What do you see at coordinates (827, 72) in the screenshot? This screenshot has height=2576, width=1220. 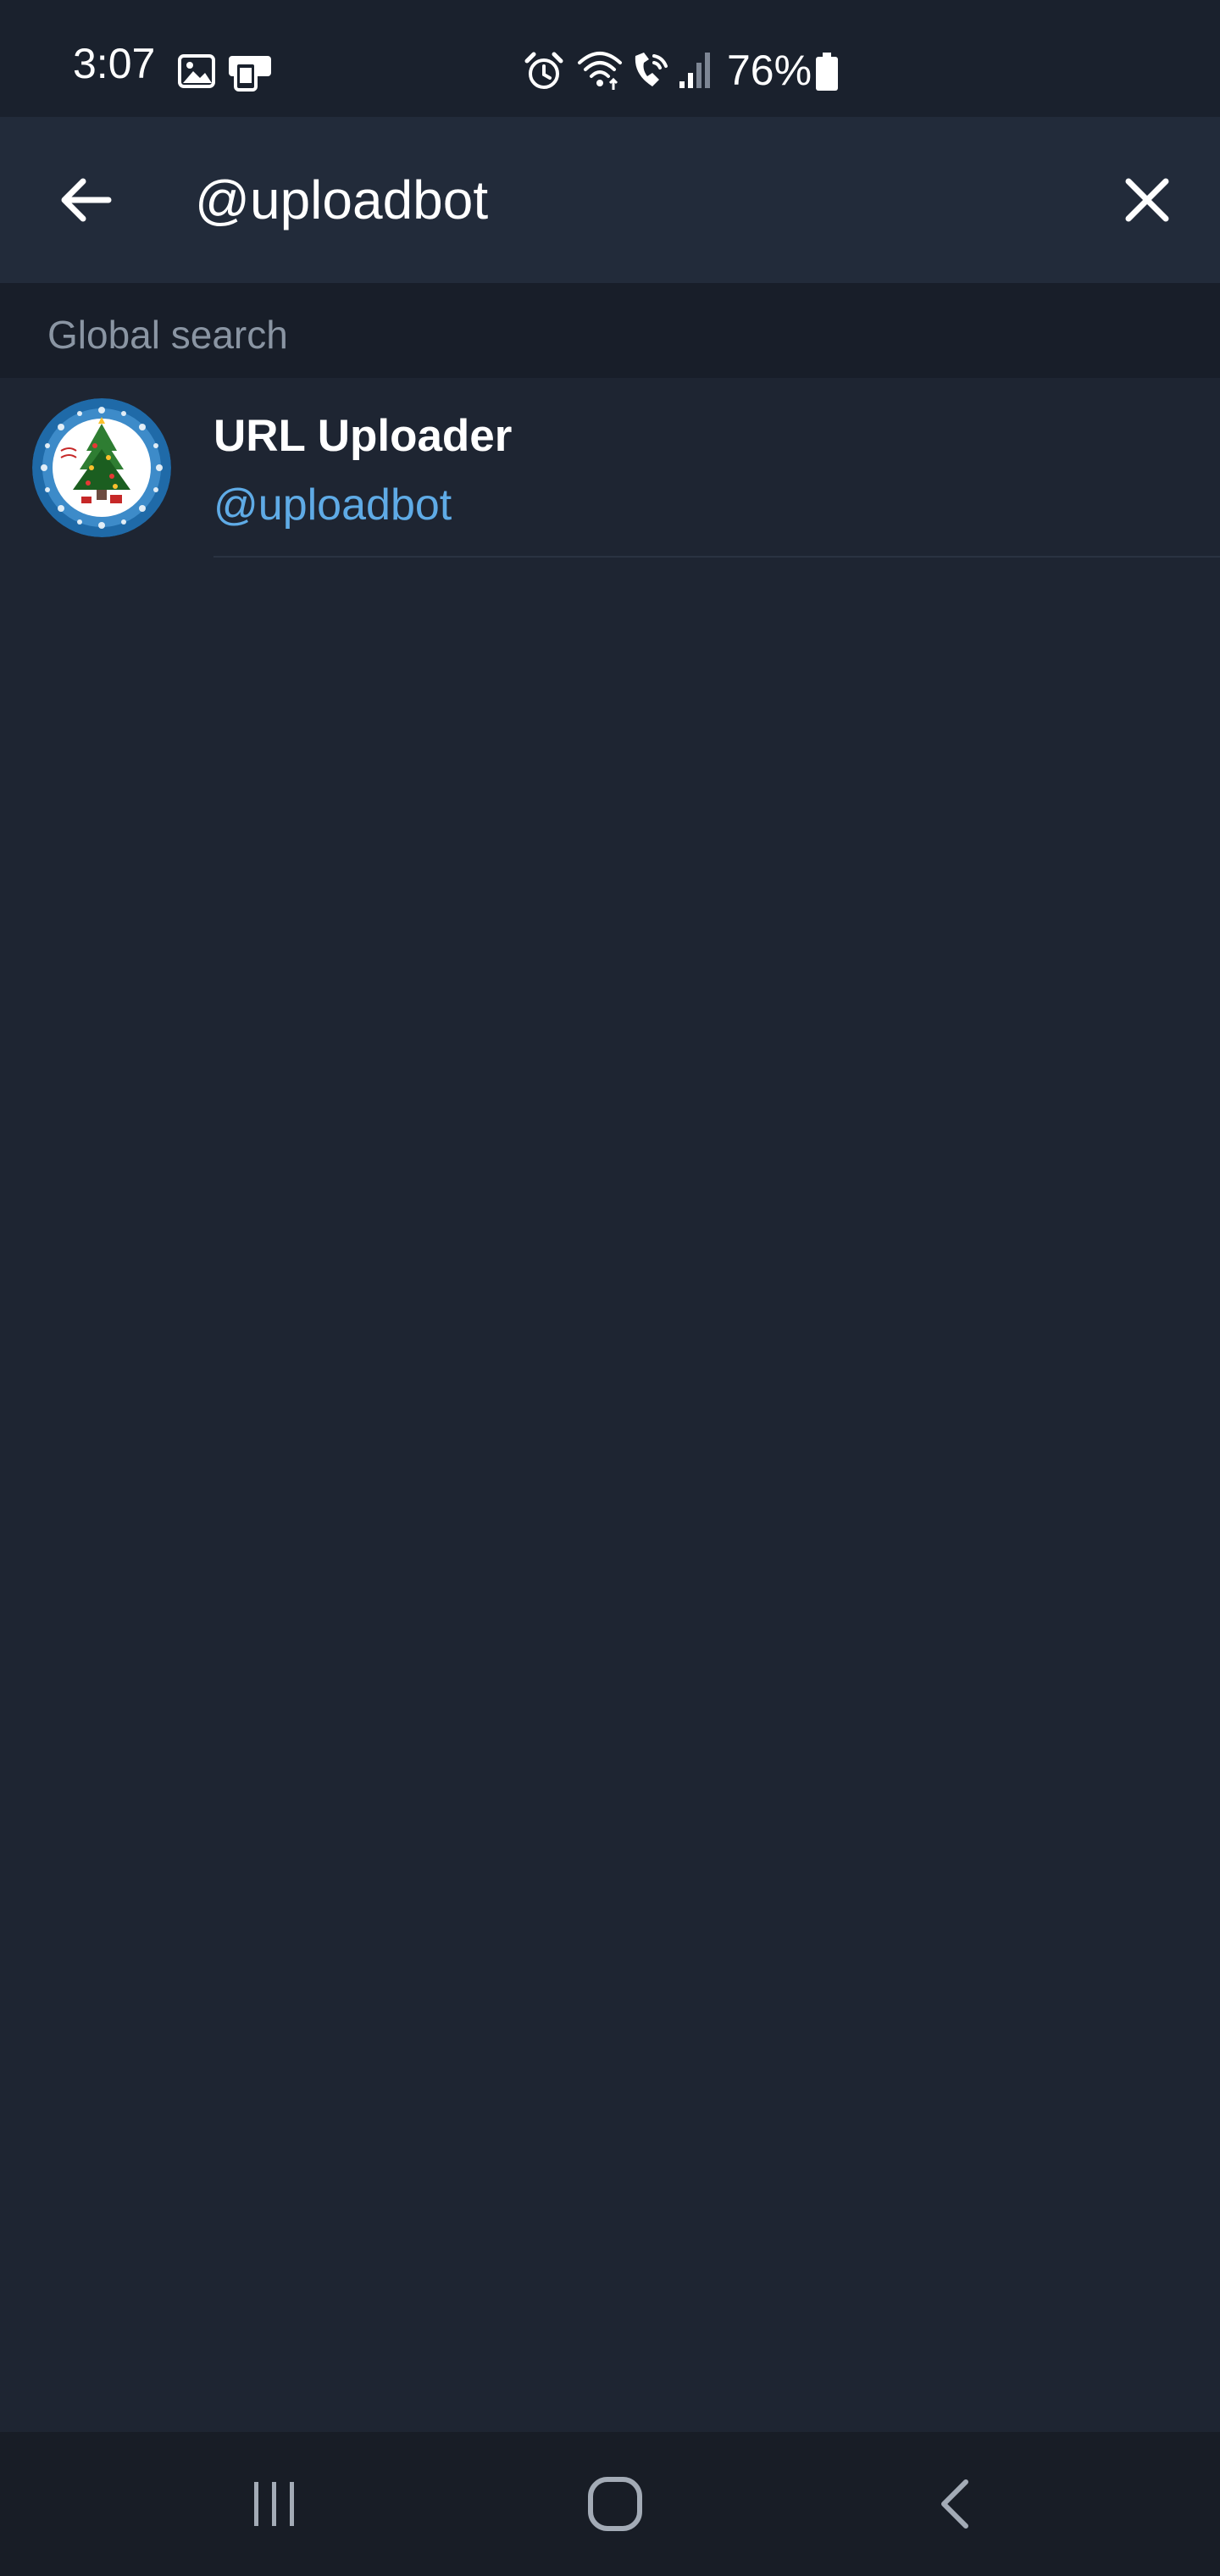 I see `battery-icon` at bounding box center [827, 72].